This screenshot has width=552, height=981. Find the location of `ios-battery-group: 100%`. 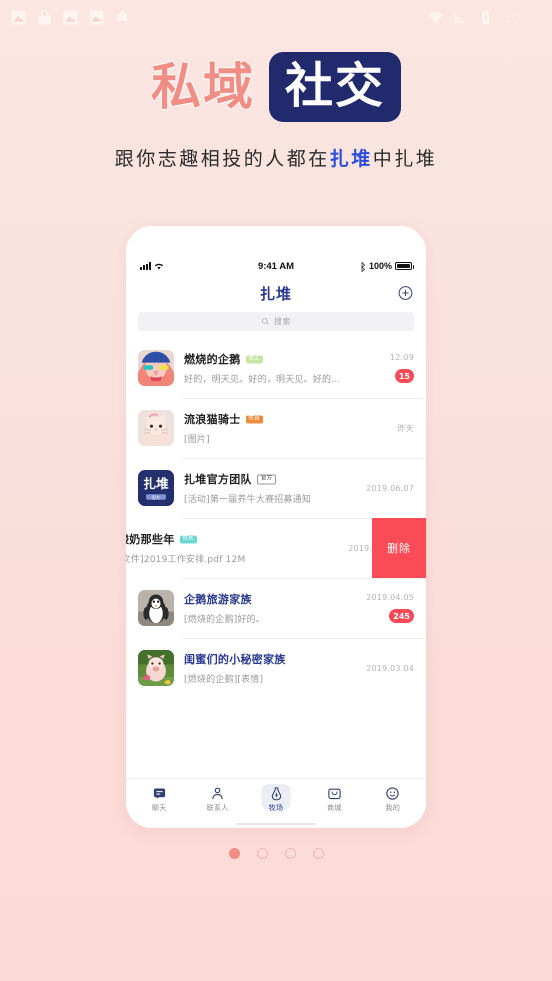

ios-battery-group: 100% is located at coordinates (387, 266).